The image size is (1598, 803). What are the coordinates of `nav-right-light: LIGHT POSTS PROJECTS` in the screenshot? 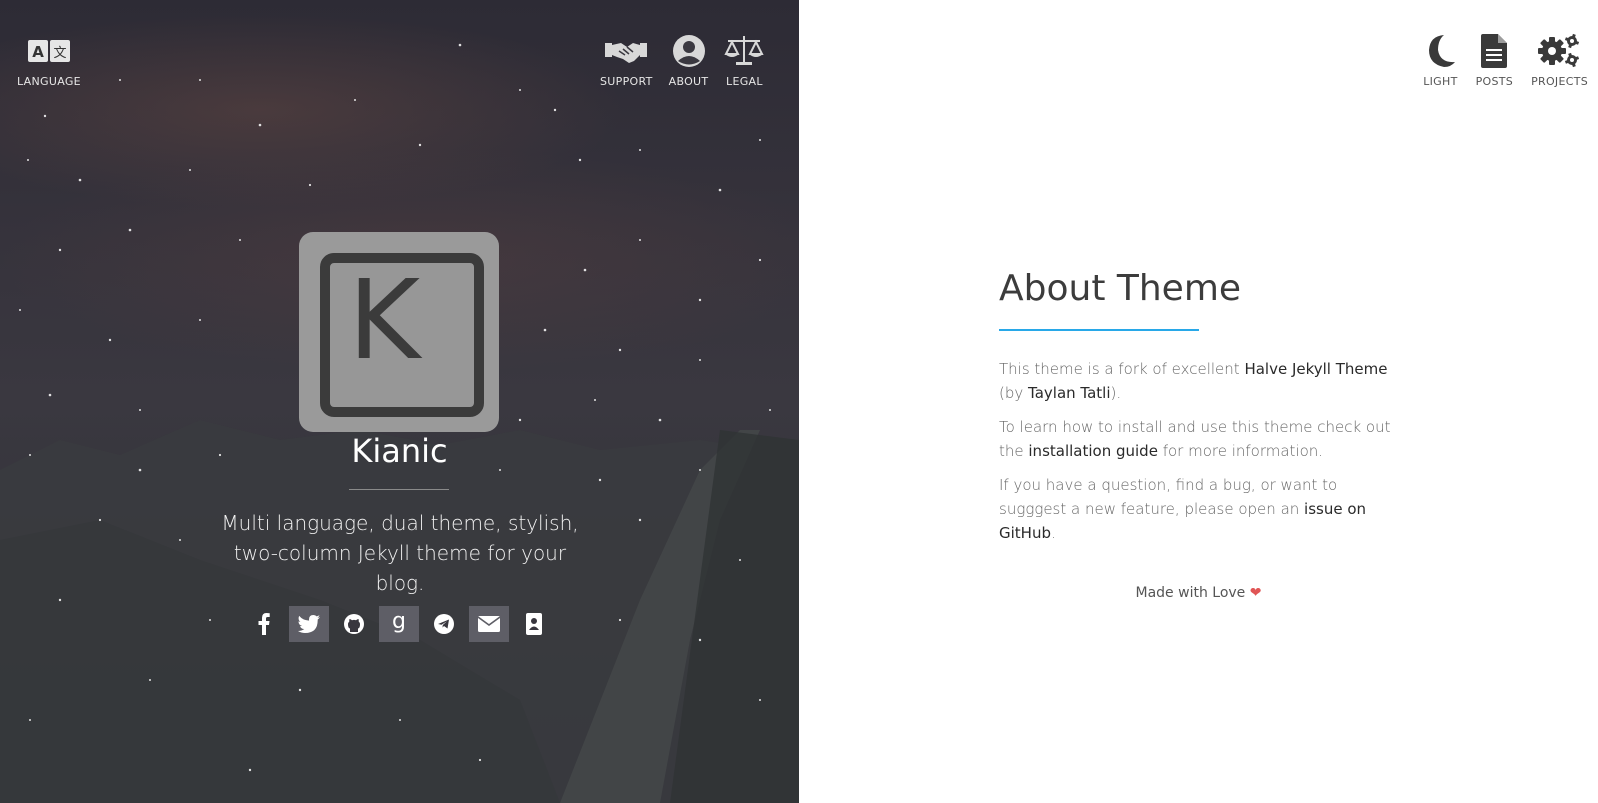 It's located at (1496, 59).